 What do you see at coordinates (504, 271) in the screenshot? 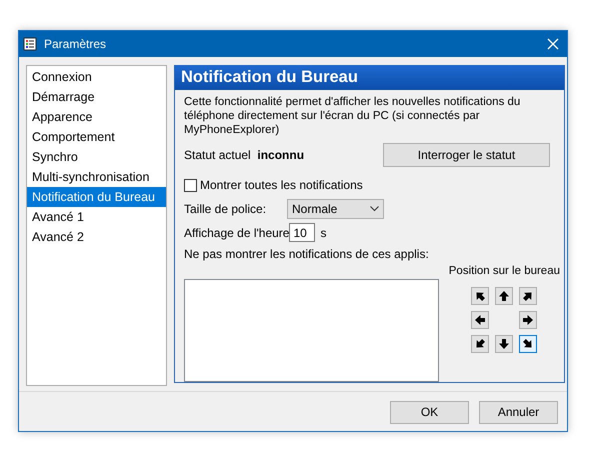
I see `position-label: Position sur le bureau` at bounding box center [504, 271].